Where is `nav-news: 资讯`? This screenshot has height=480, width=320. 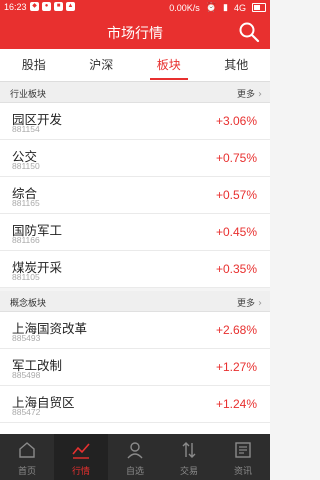 nav-news: 资讯 is located at coordinates (243, 457).